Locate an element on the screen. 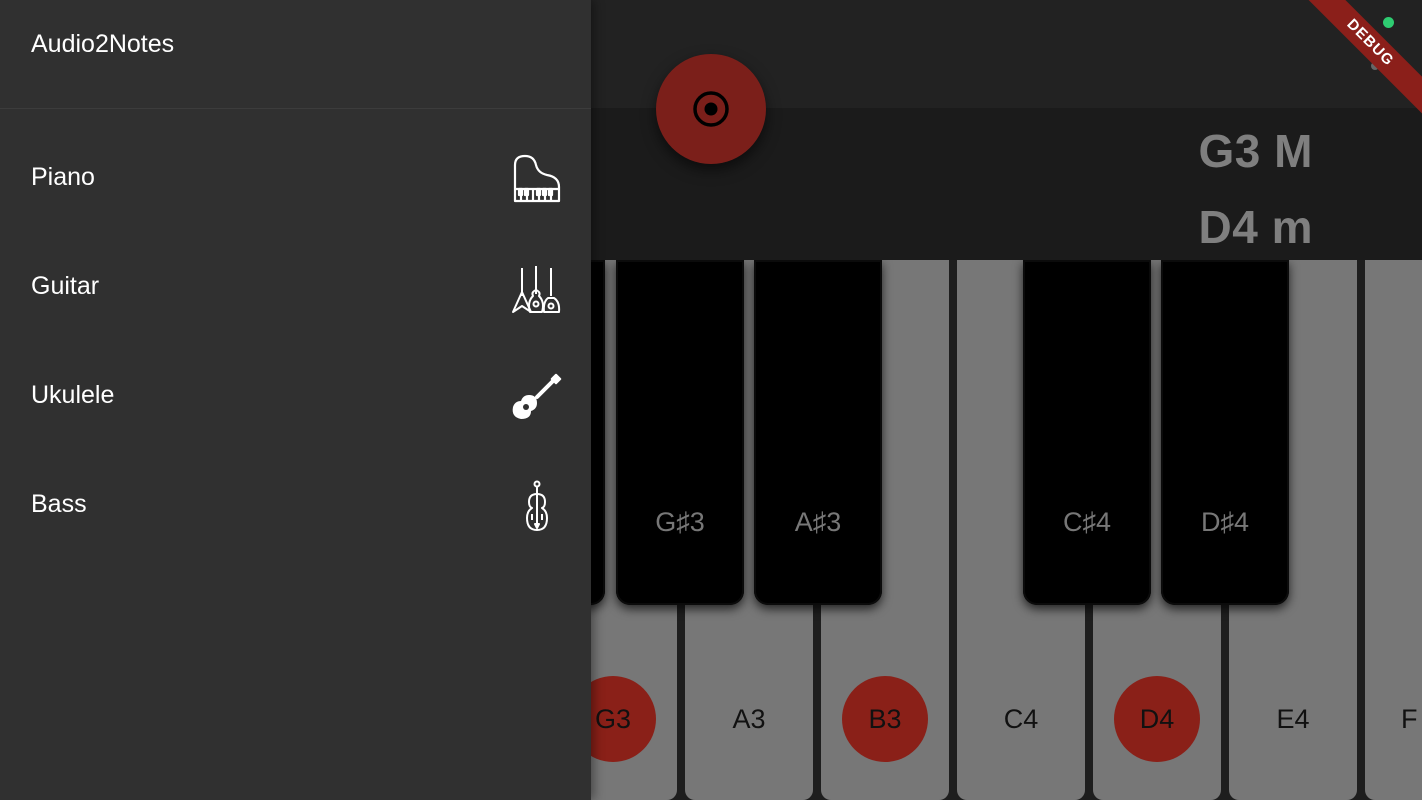 Image resolution: width=1422 pixels, height=800 pixels. ukulele-icon is located at coordinates (535, 399).